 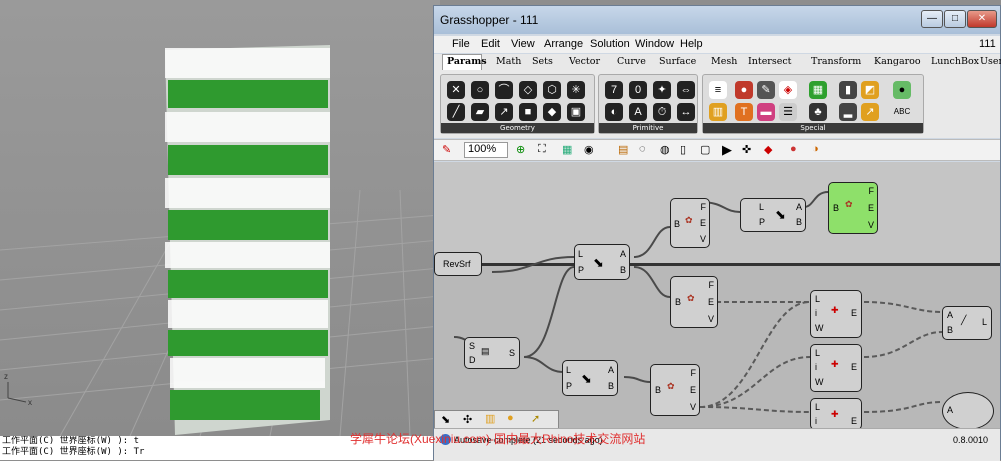 What do you see at coordinates (762, 207) in the screenshot?
I see `port-label: L` at bounding box center [762, 207].